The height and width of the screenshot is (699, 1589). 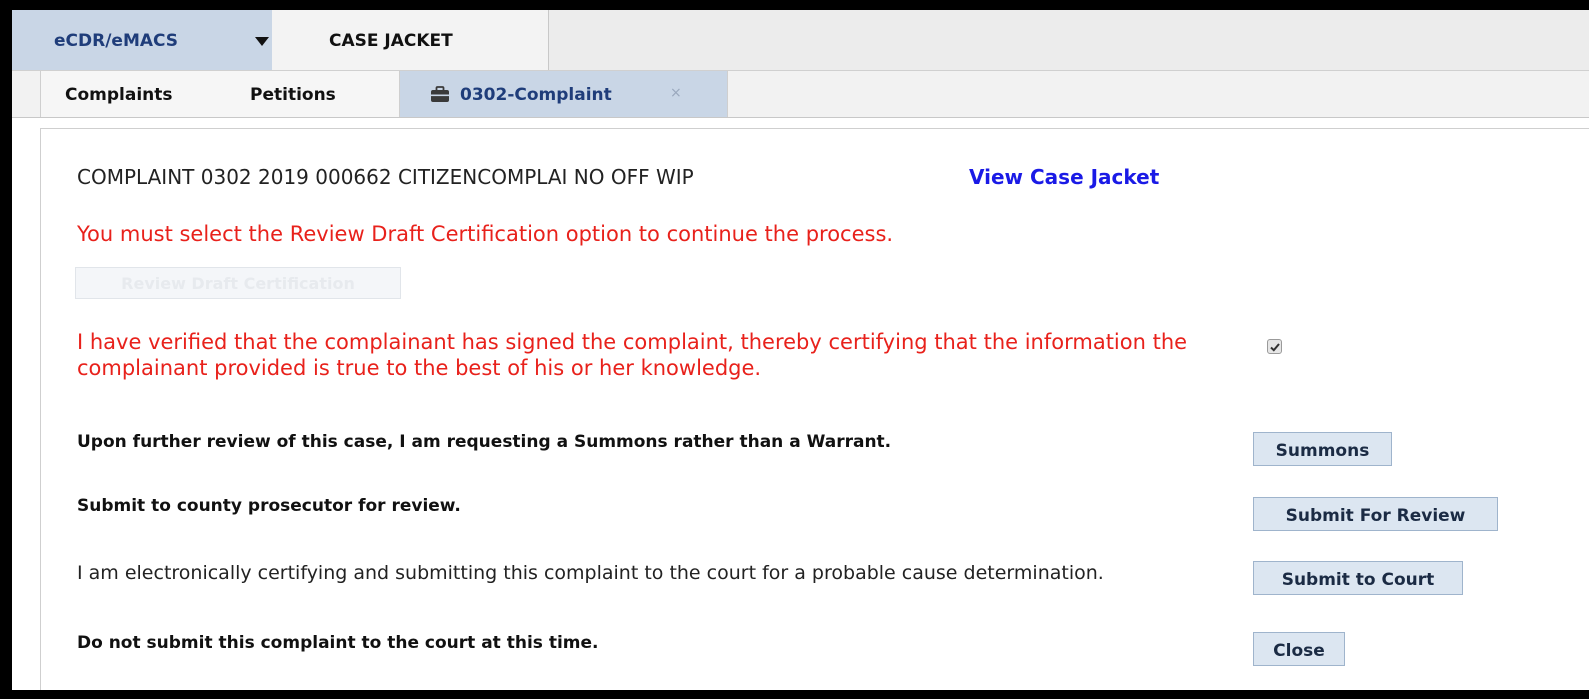 I want to click on tab-case-jacket: CASE JACKET, so click(x=410, y=40).